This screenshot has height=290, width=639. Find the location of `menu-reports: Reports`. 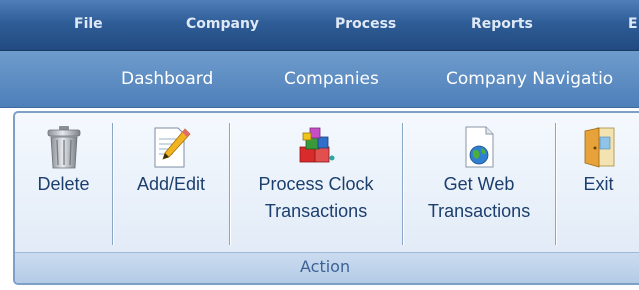

menu-reports: Reports is located at coordinates (502, 25).